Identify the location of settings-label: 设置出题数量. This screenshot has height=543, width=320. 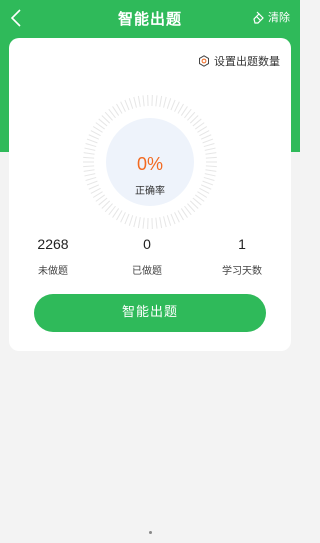
(247, 61).